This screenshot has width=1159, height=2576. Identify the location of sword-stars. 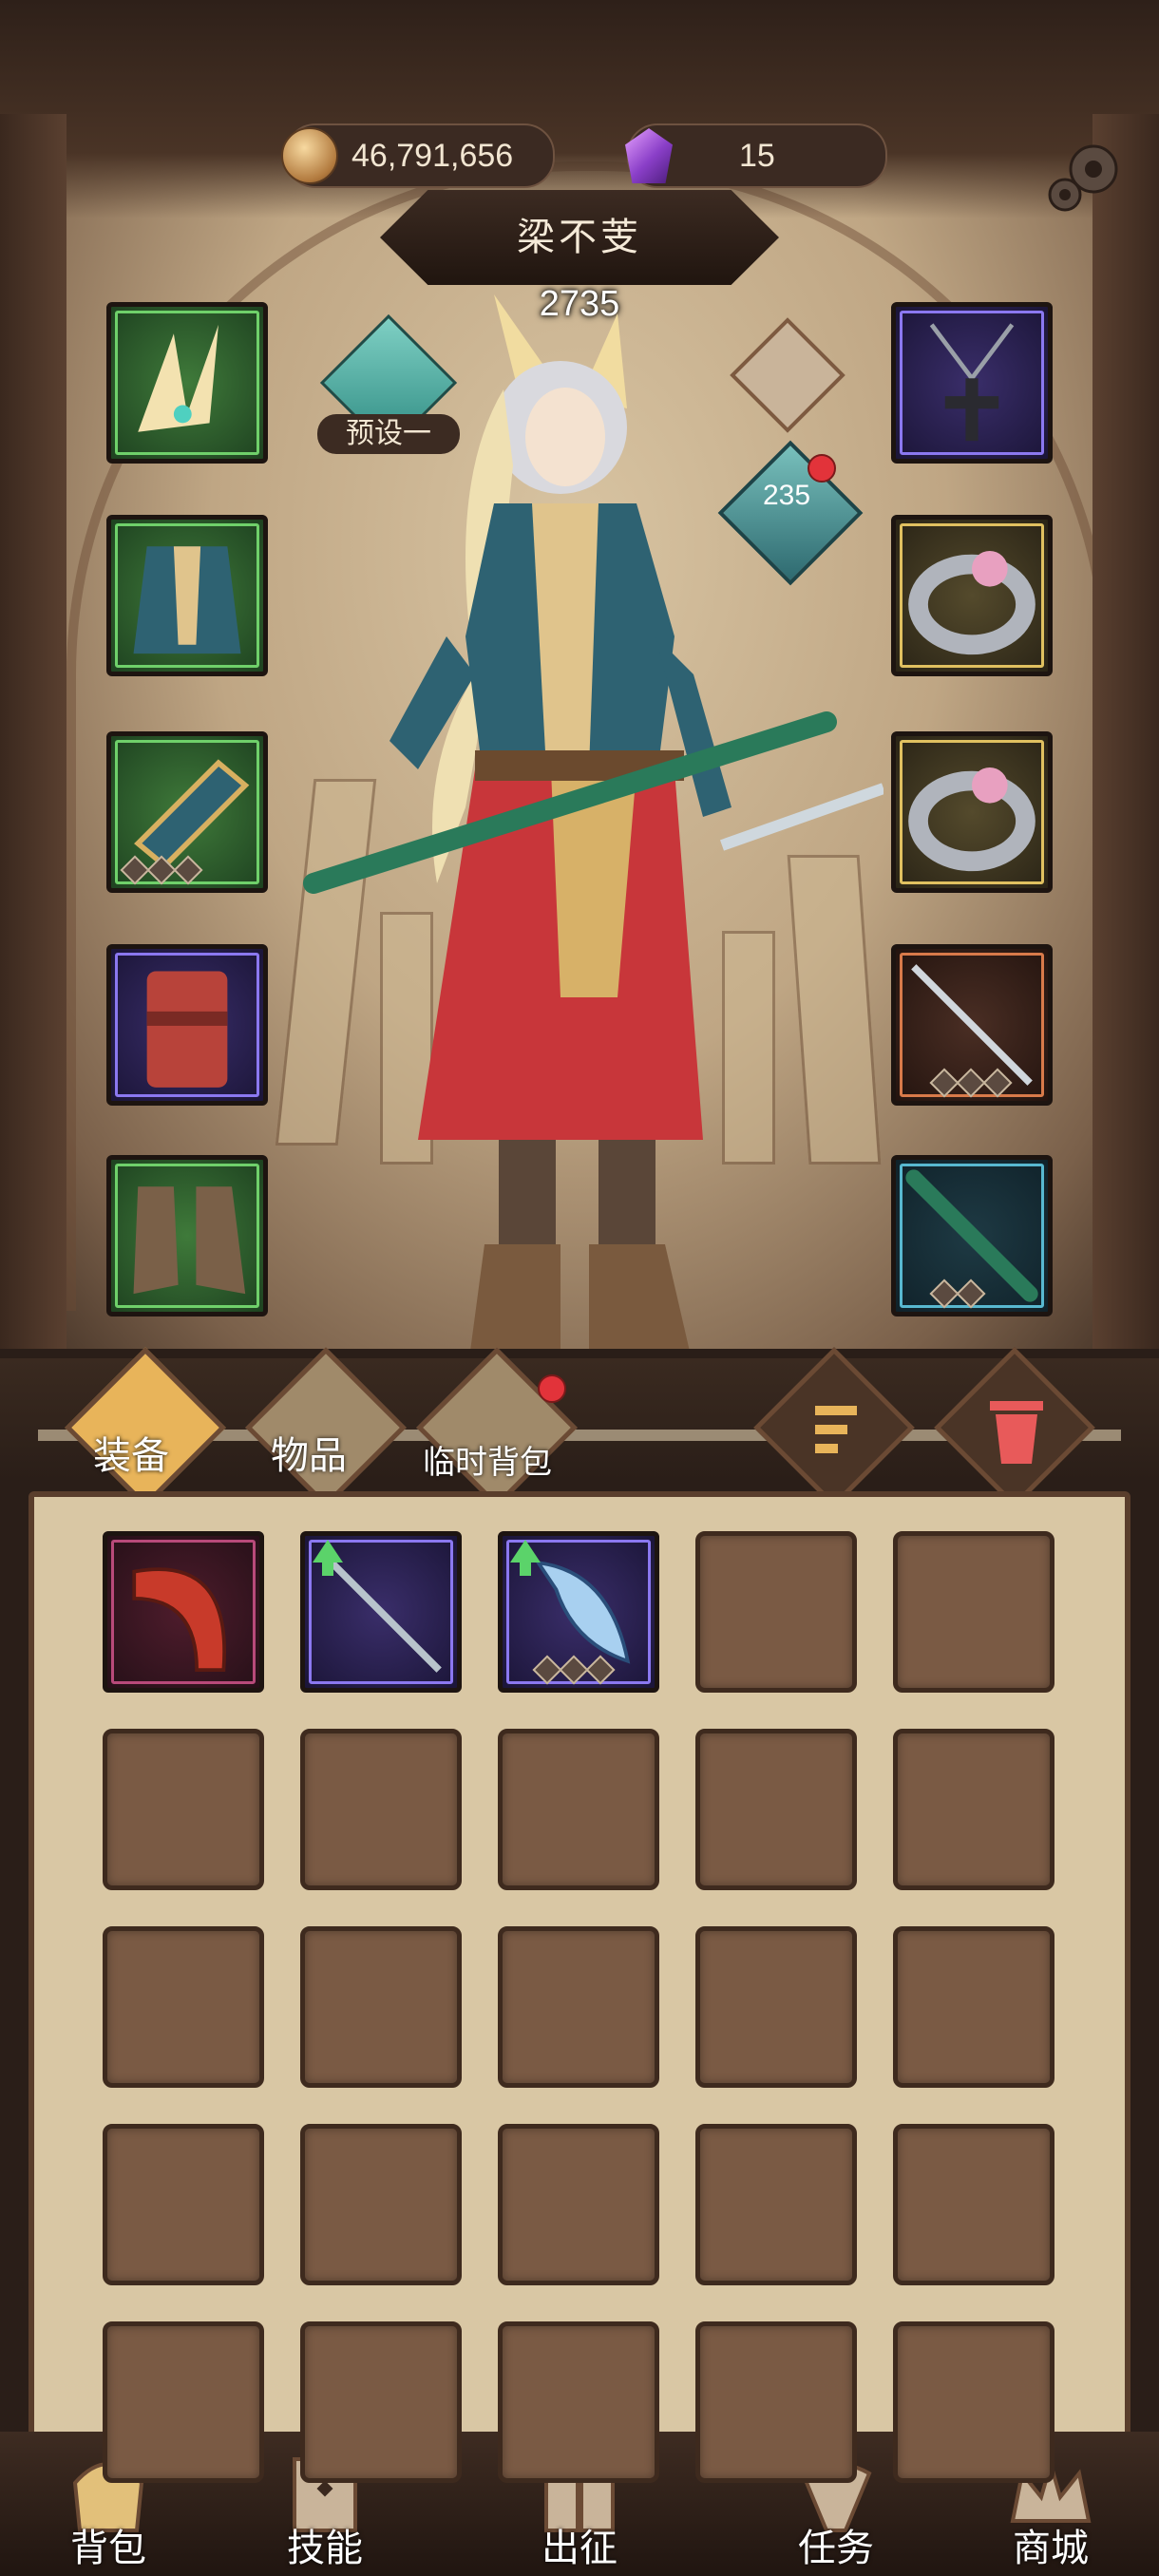
(971, 1083).